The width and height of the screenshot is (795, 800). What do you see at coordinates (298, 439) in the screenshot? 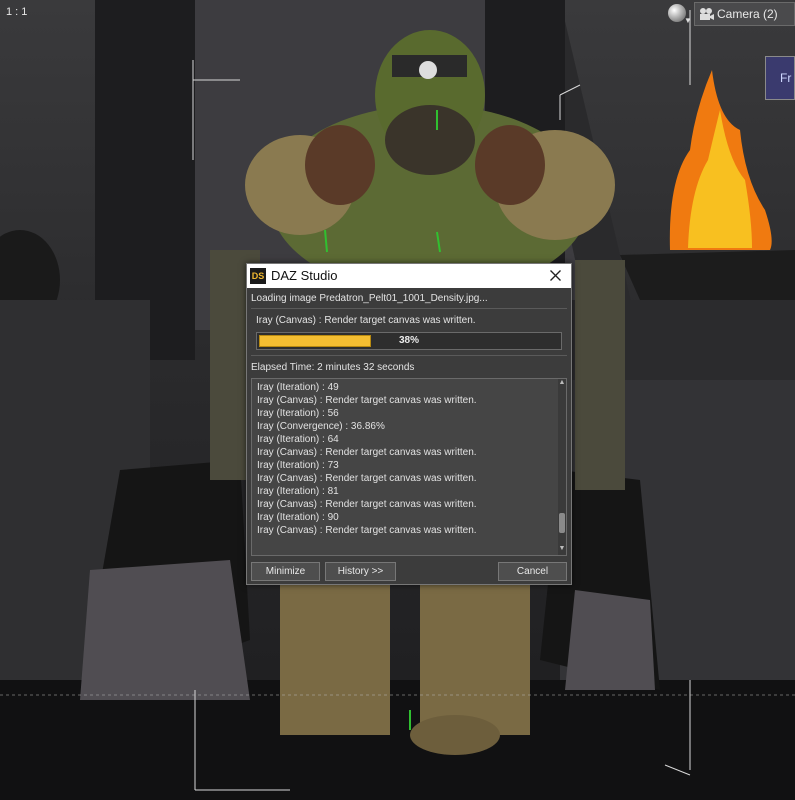
I see `log-line: Iray (Iteration) : 64` at bounding box center [298, 439].